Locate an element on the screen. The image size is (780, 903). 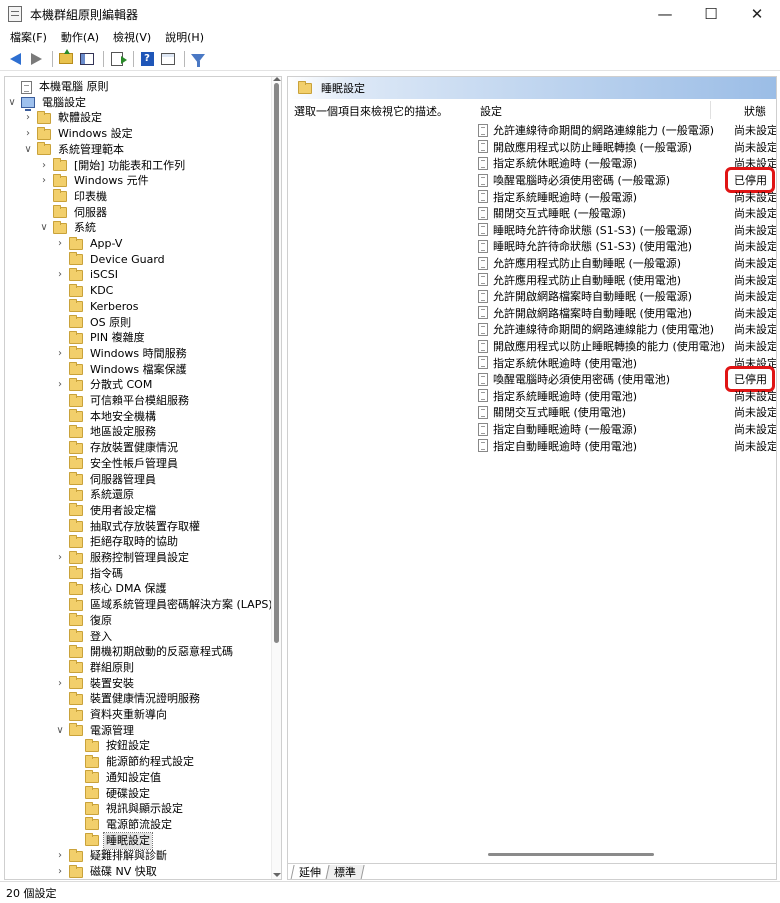
policy-row: 睡眠時允許待命狀態 (S1-S3) (使用電池) 尚未設定 is located at coordinates (627, 246).